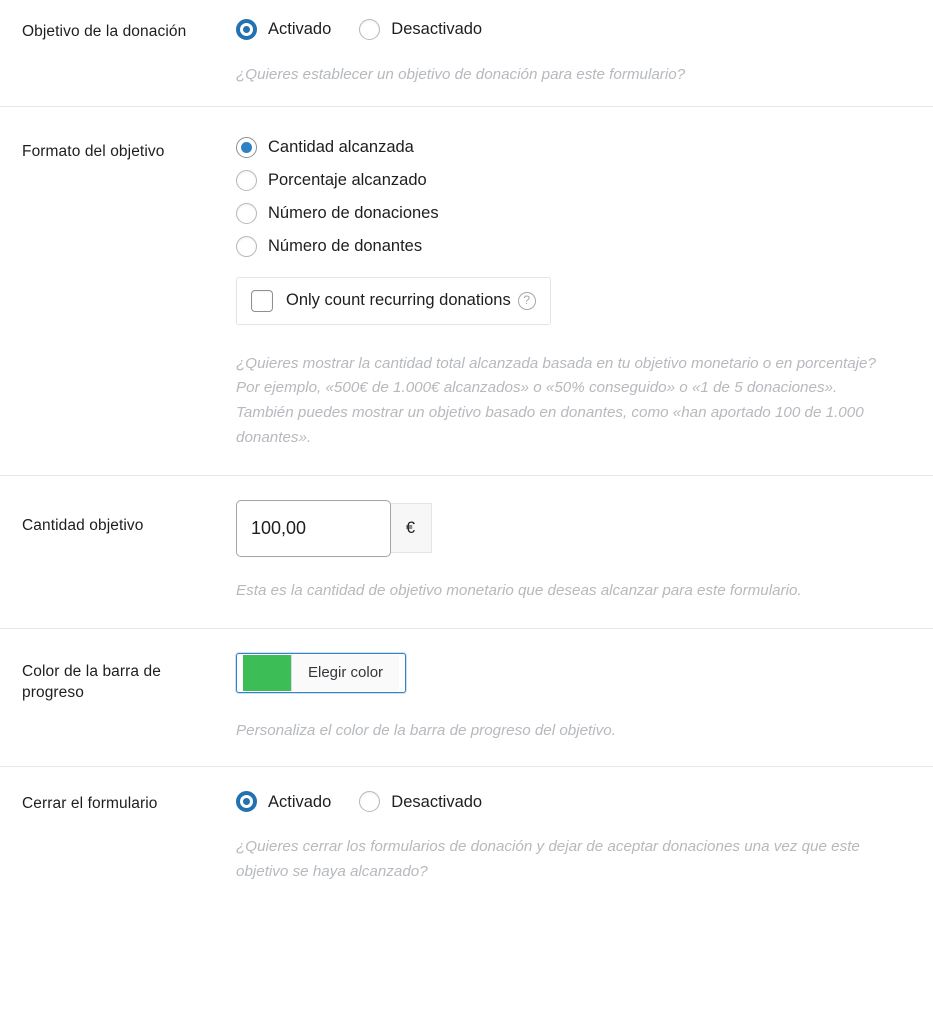 The image size is (933, 1024). Describe the element at coordinates (572, 180) in the screenshot. I see `goal-format-option-percentage: Porcentaje alcanzado` at that location.